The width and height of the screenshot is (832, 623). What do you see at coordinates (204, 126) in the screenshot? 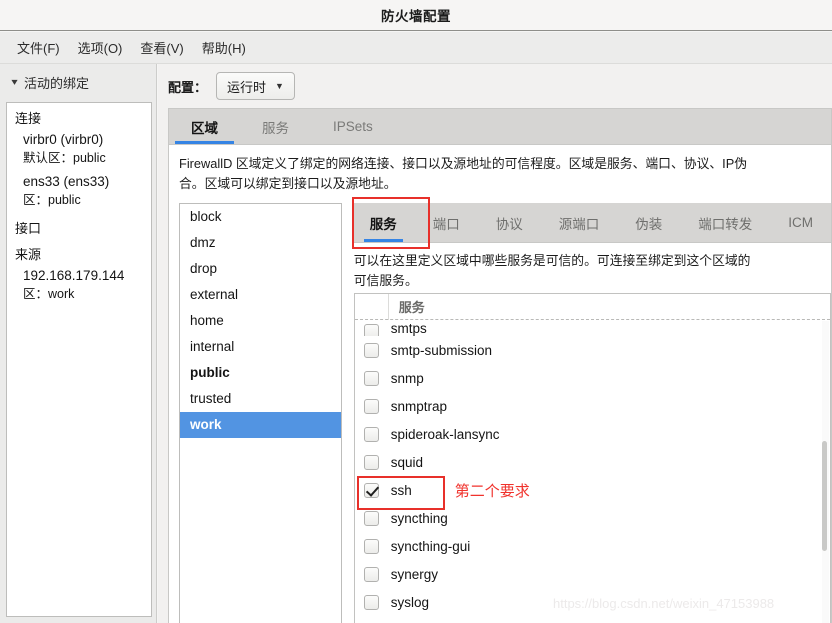
I see `tab-zones: 区域` at bounding box center [204, 126].